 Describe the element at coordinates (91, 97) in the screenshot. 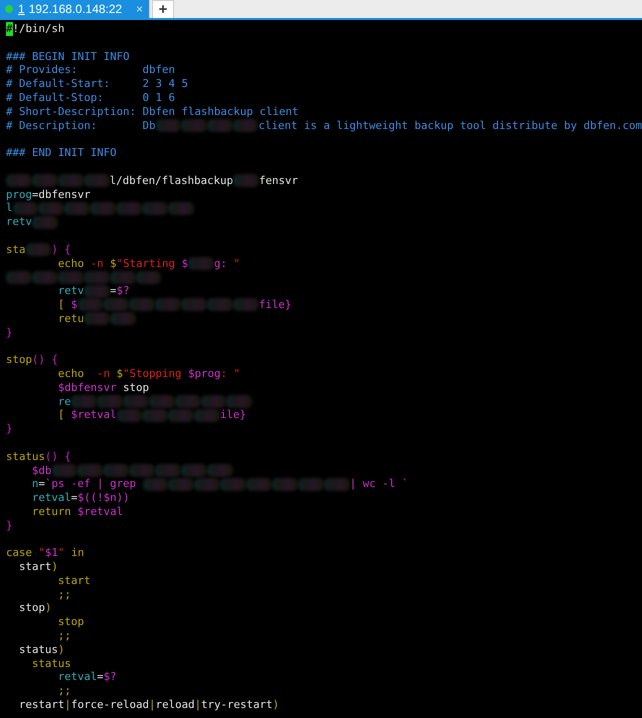

I see `comment-text: # Default-Stop: 0 1 6` at that location.